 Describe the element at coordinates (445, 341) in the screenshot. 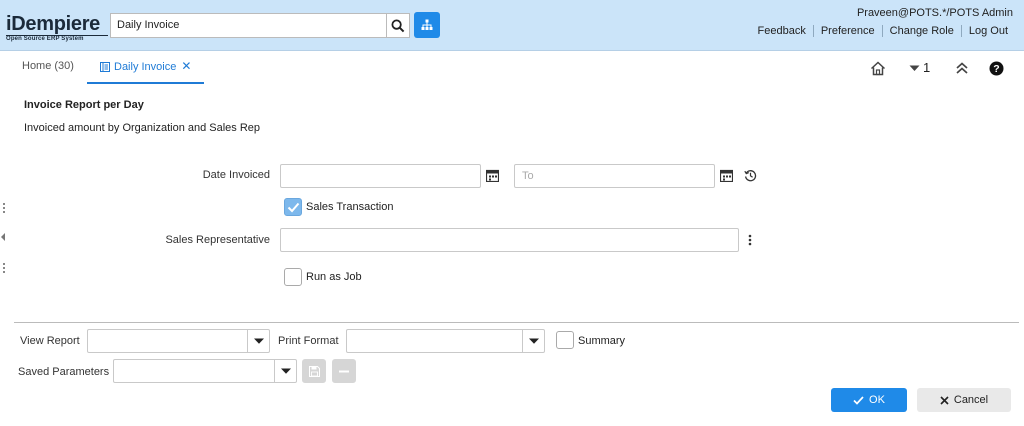

I see `print-format-select` at that location.